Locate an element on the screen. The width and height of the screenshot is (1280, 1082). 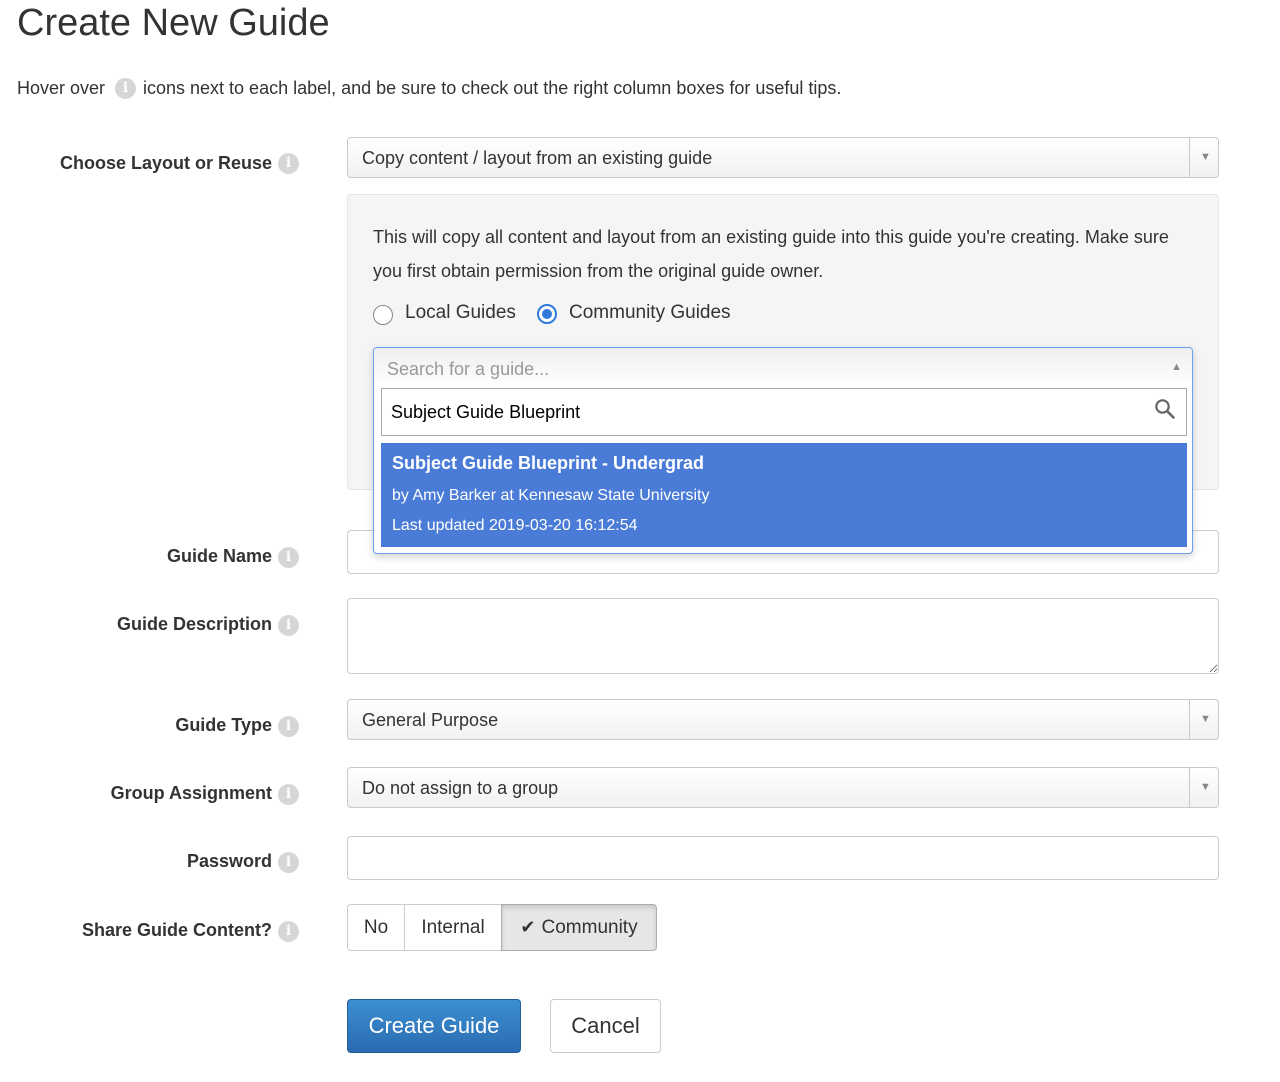
intro-text-start: Hover over is located at coordinates (61, 88).